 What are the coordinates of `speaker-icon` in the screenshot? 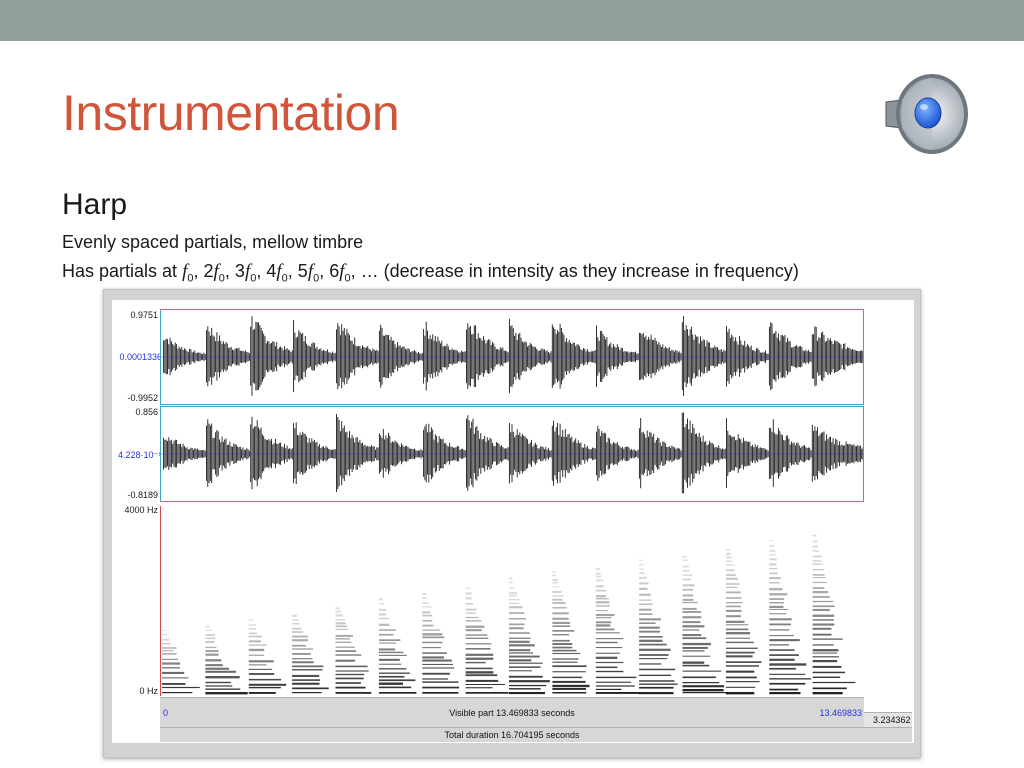 It's located at (926, 112).